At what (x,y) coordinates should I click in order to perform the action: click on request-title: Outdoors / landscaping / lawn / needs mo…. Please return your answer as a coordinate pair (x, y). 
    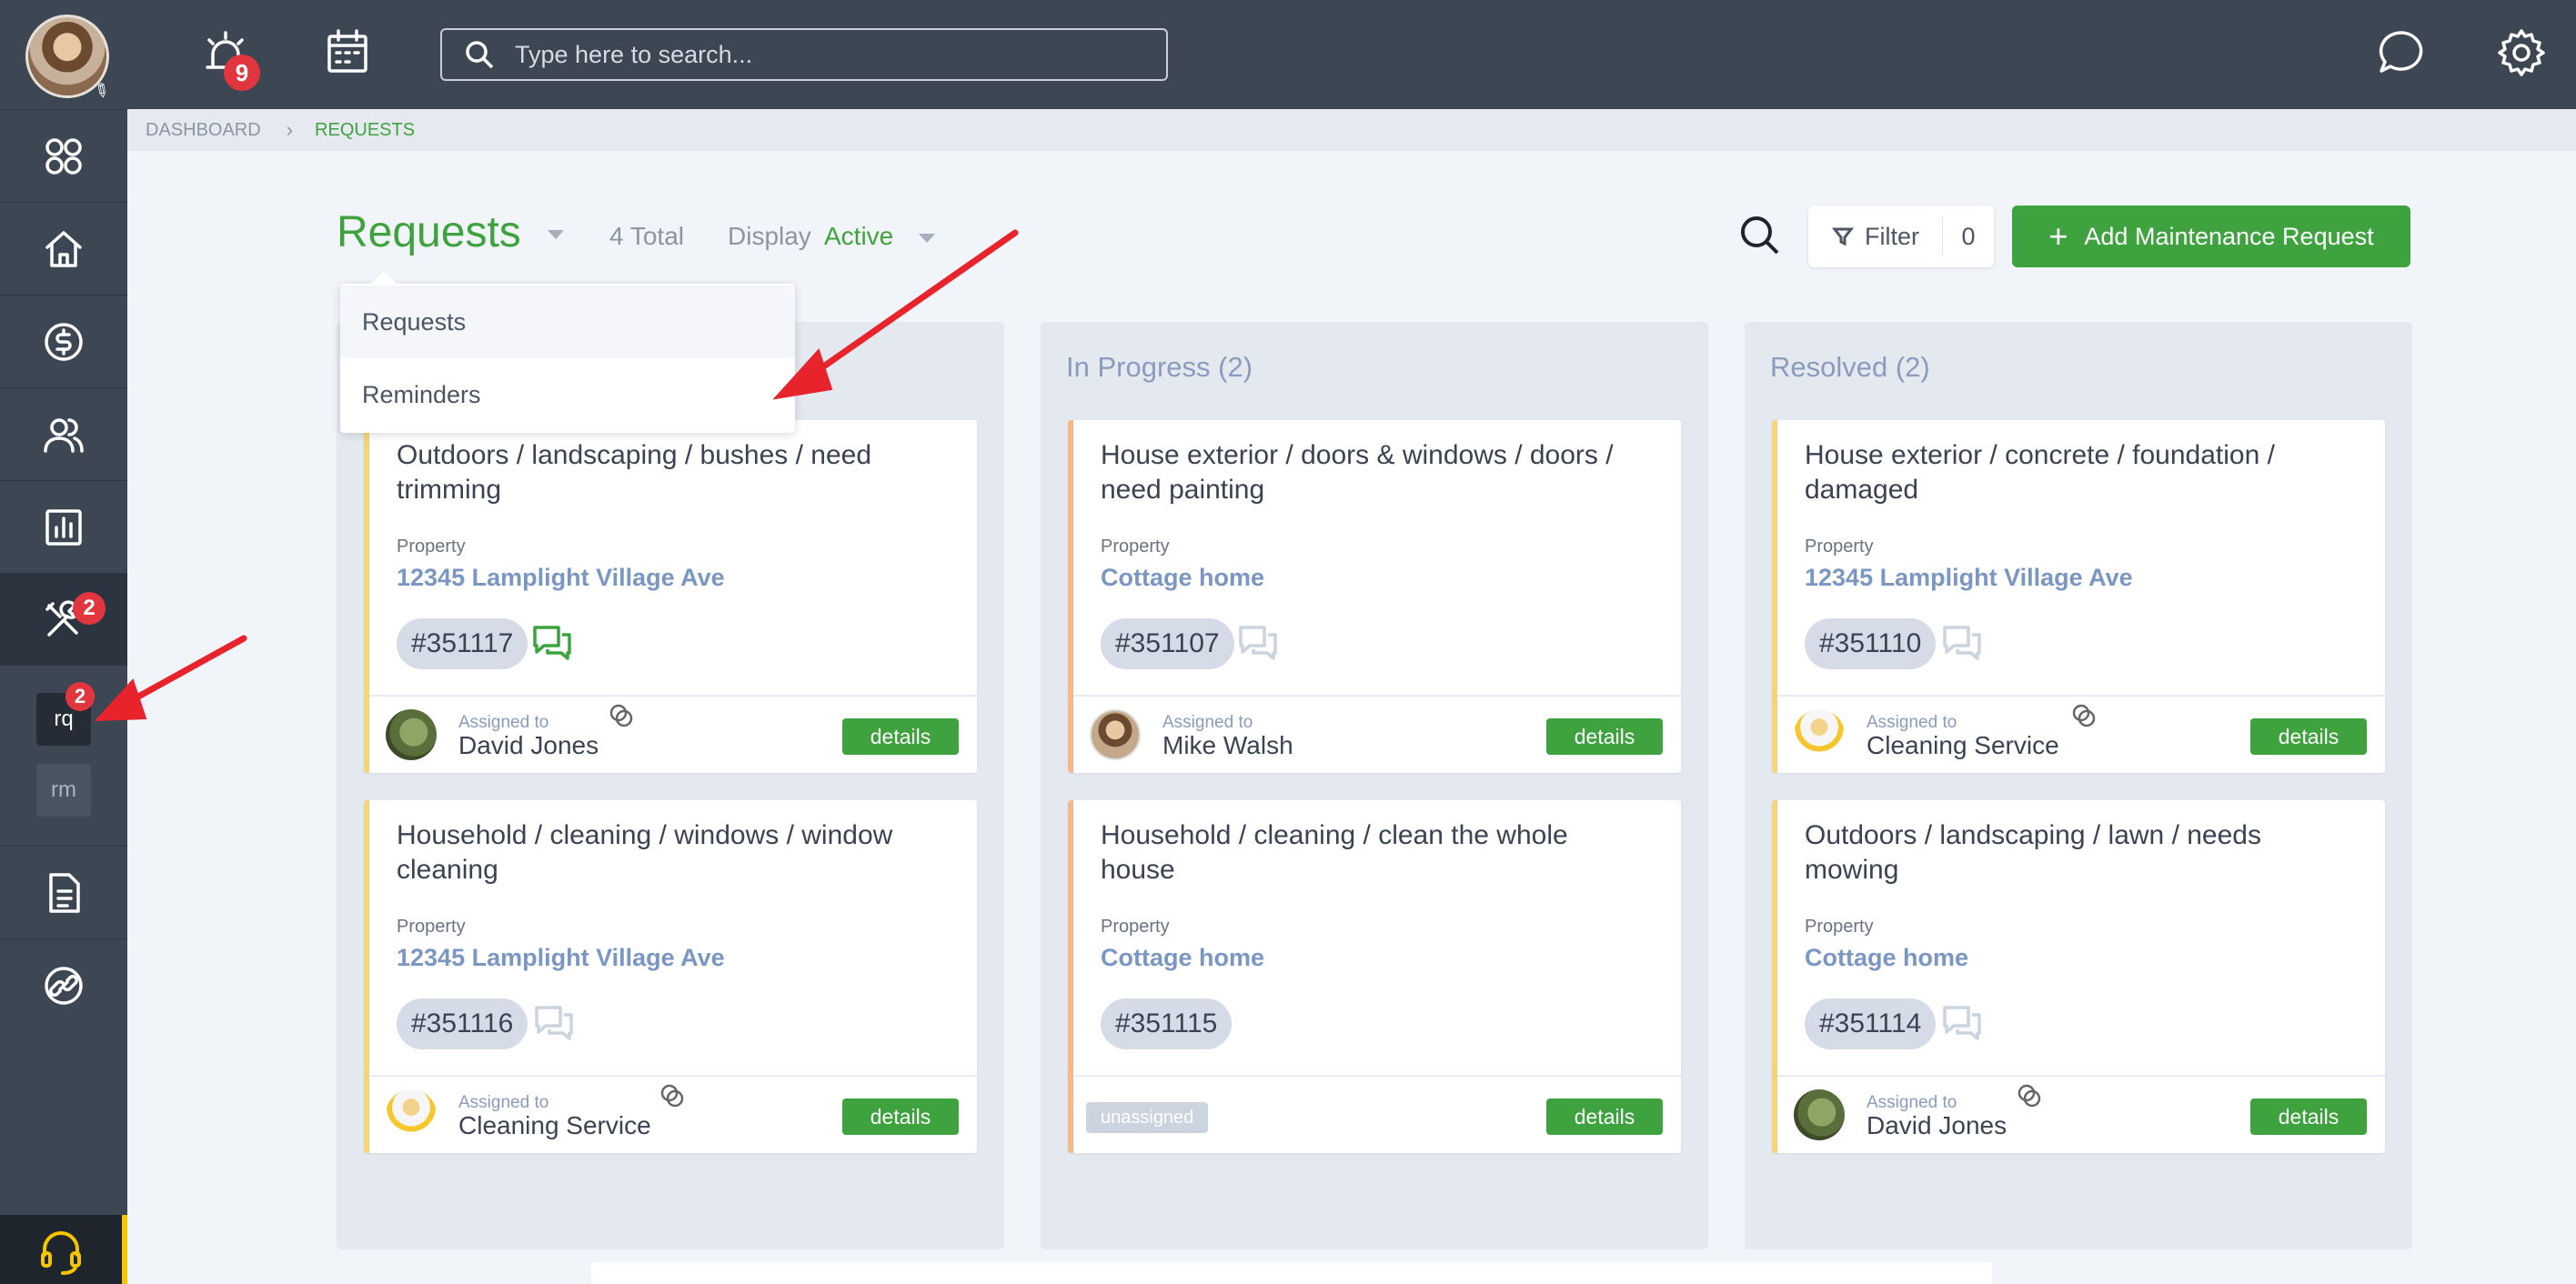
    Looking at the image, I should click on (2033, 852).